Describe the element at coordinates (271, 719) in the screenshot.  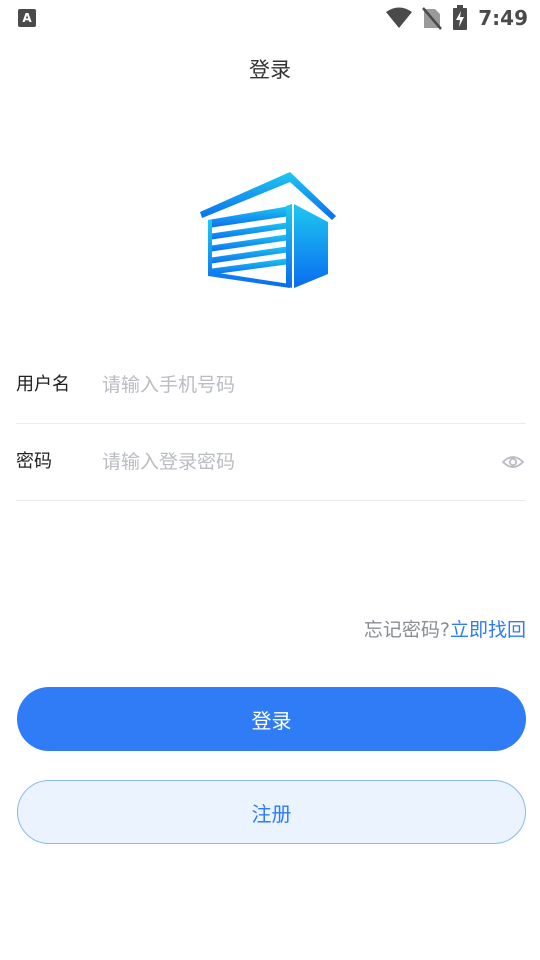
I see `login-button: 登录` at that location.